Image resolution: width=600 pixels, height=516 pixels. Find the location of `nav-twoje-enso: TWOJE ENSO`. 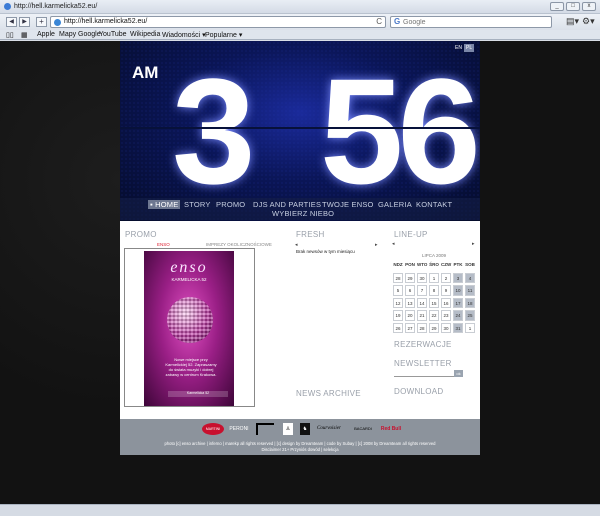

nav-twoje-enso: TWOJE ENSO is located at coordinates (348, 204).